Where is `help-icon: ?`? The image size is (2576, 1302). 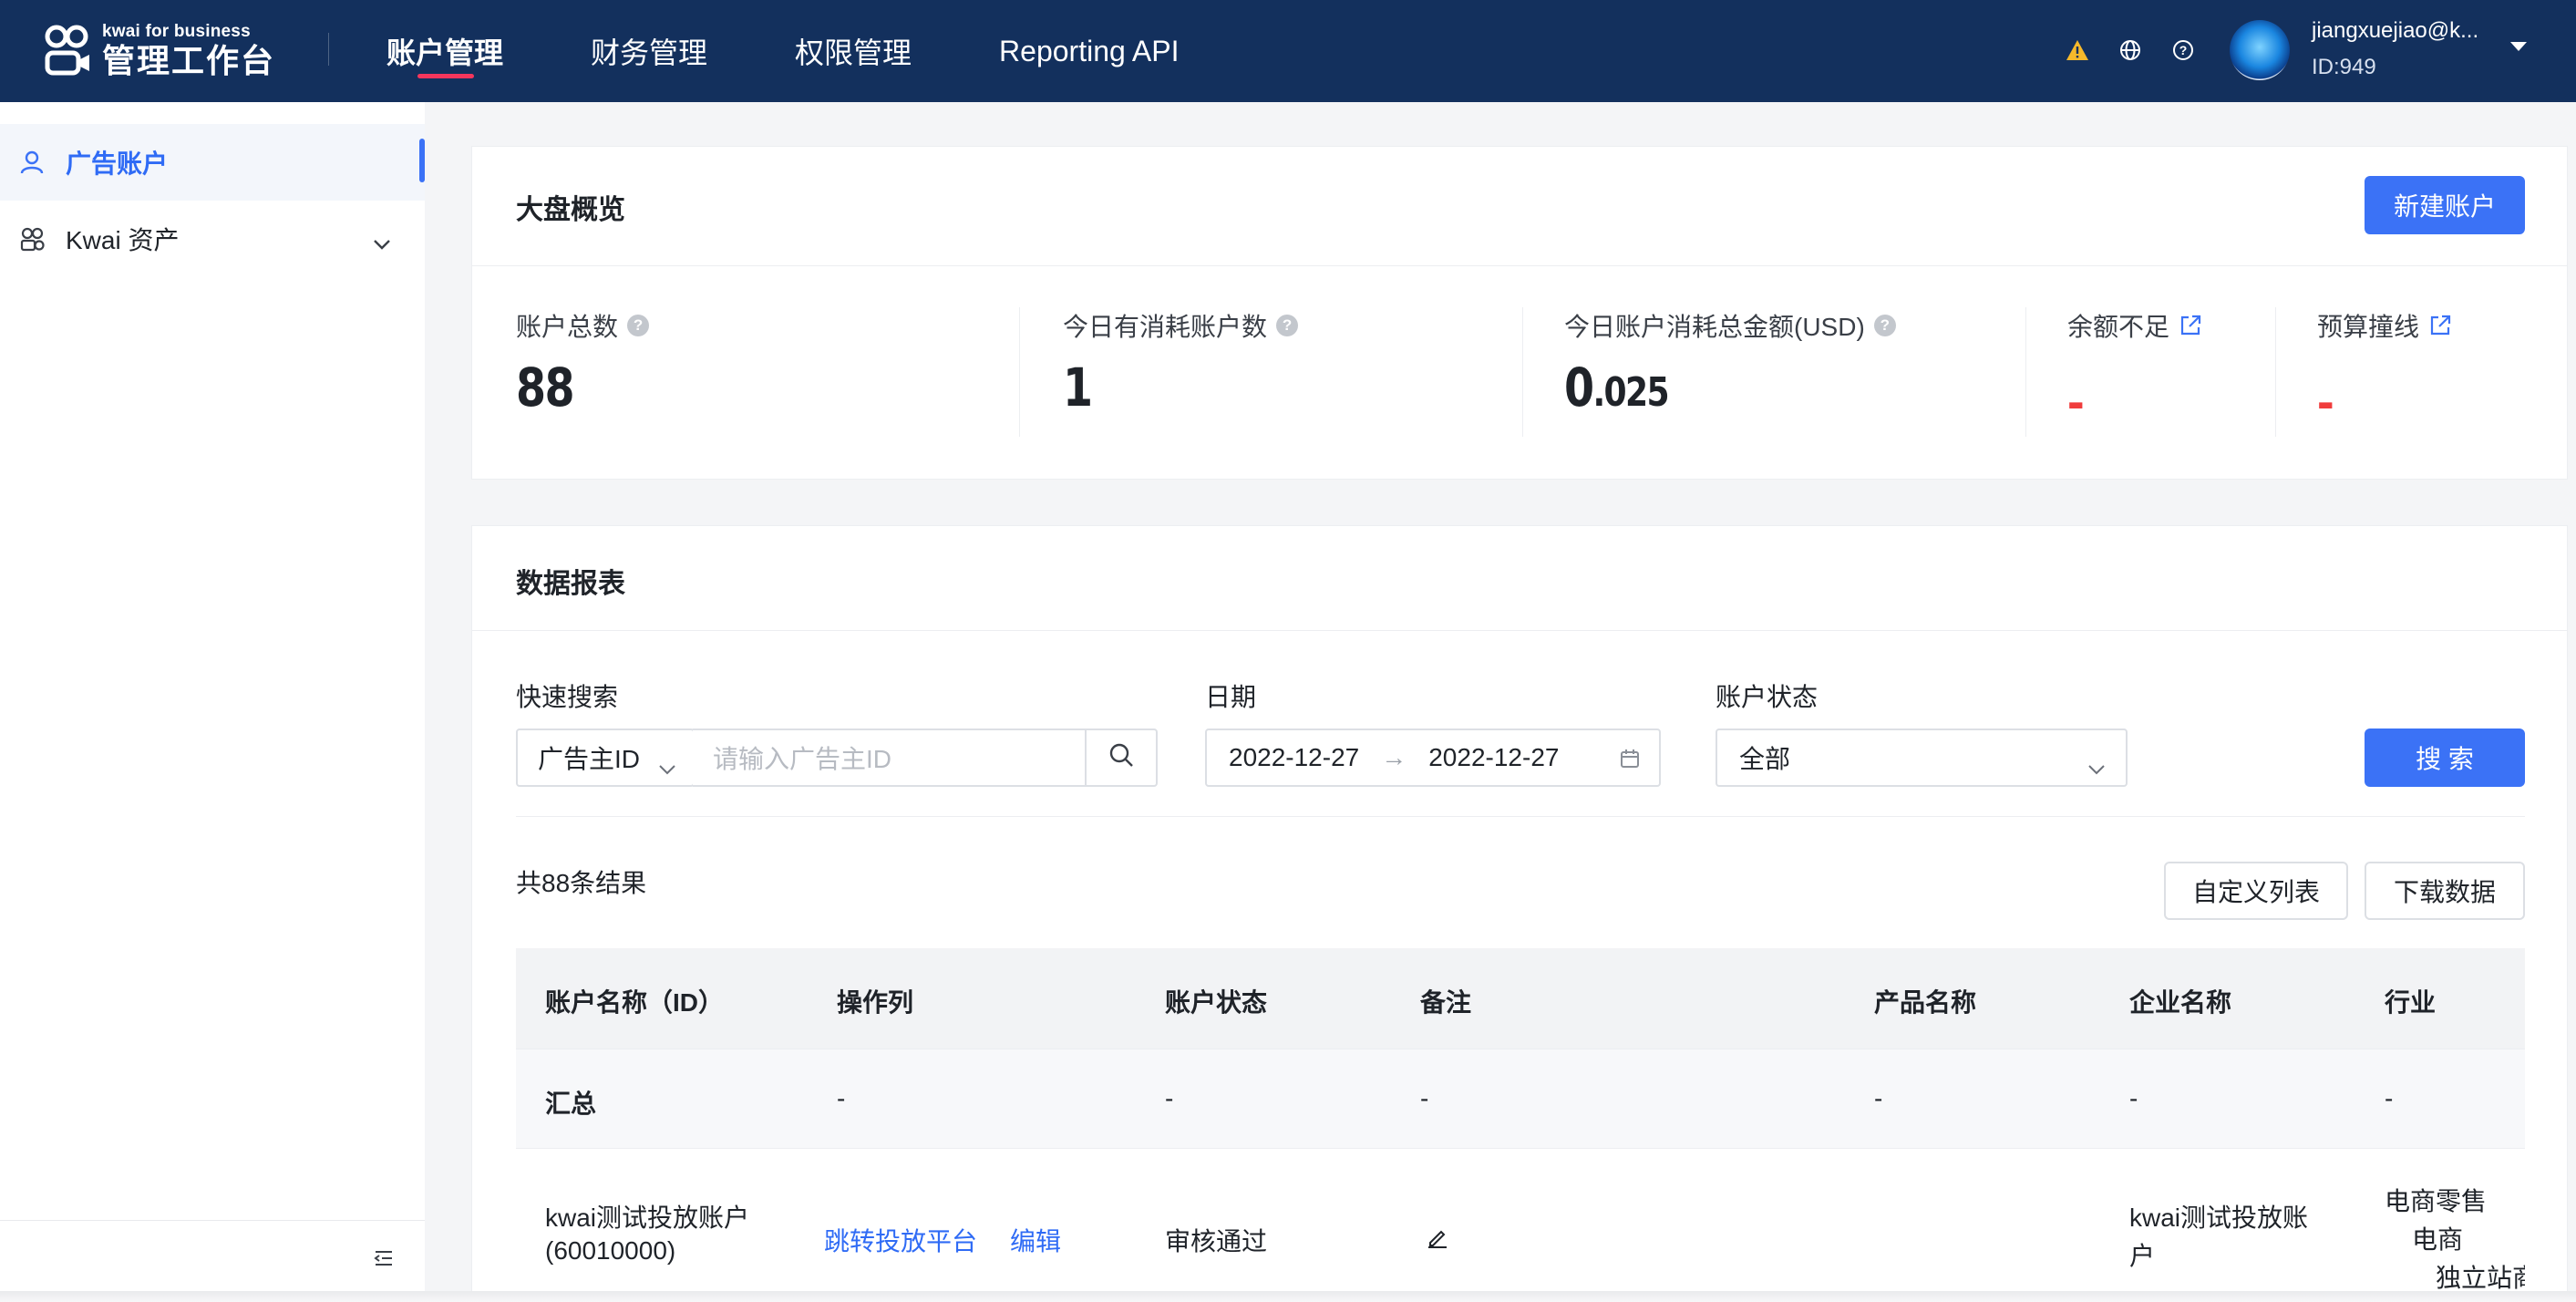
help-icon: ? is located at coordinates (2183, 50).